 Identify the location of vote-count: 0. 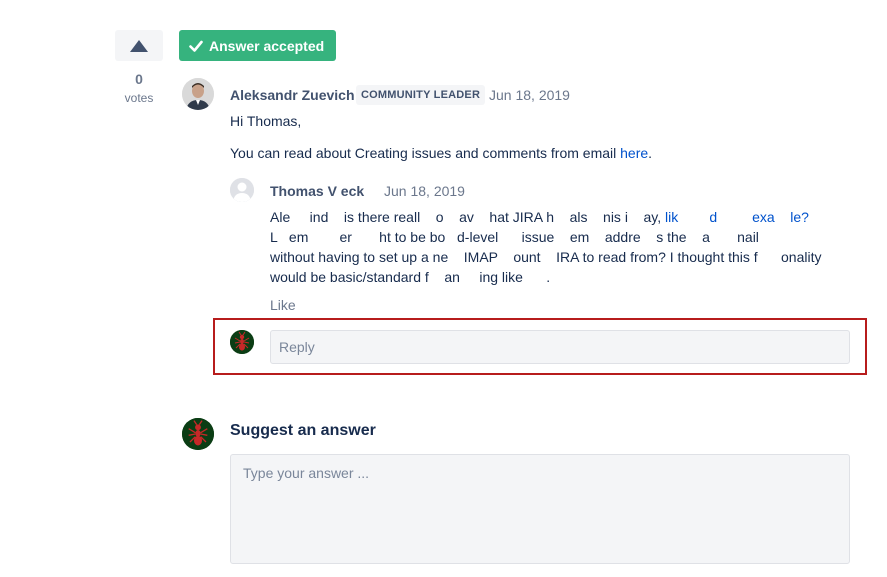
(139, 79).